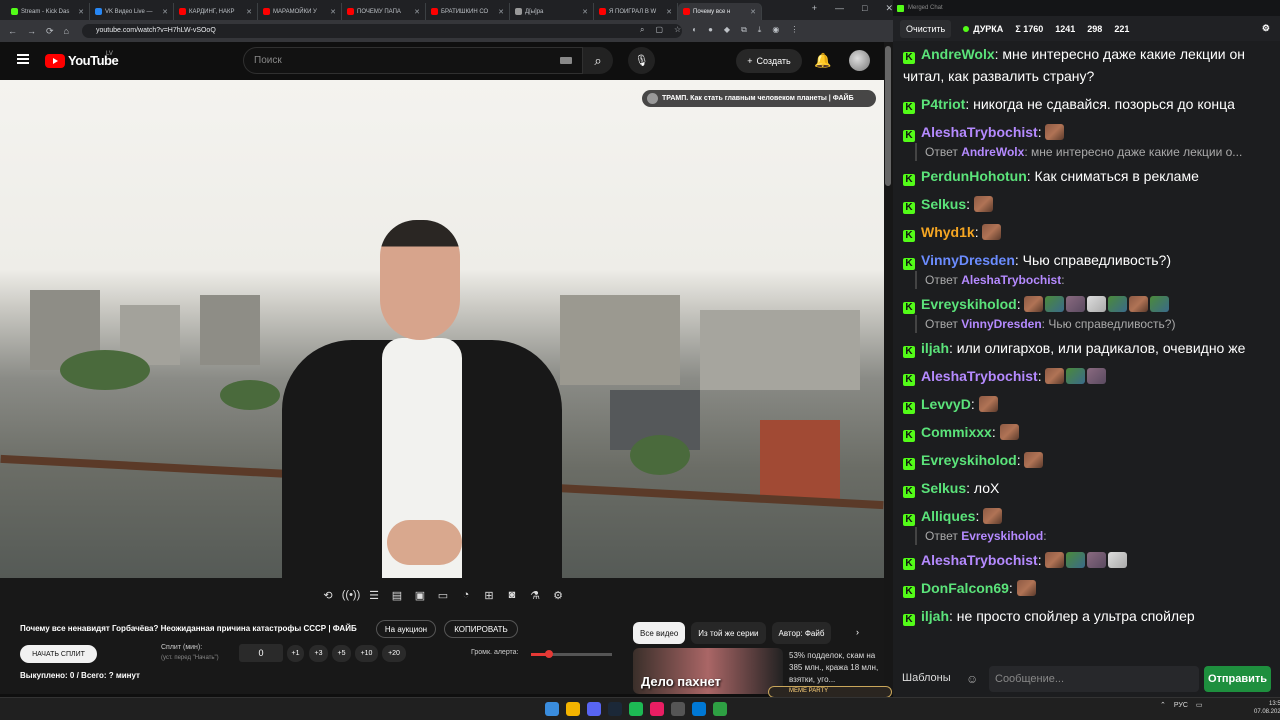 The image size is (1280, 720). What do you see at coordinates (489, 595) in the screenshot?
I see `add-icon: ⊞` at bounding box center [489, 595].